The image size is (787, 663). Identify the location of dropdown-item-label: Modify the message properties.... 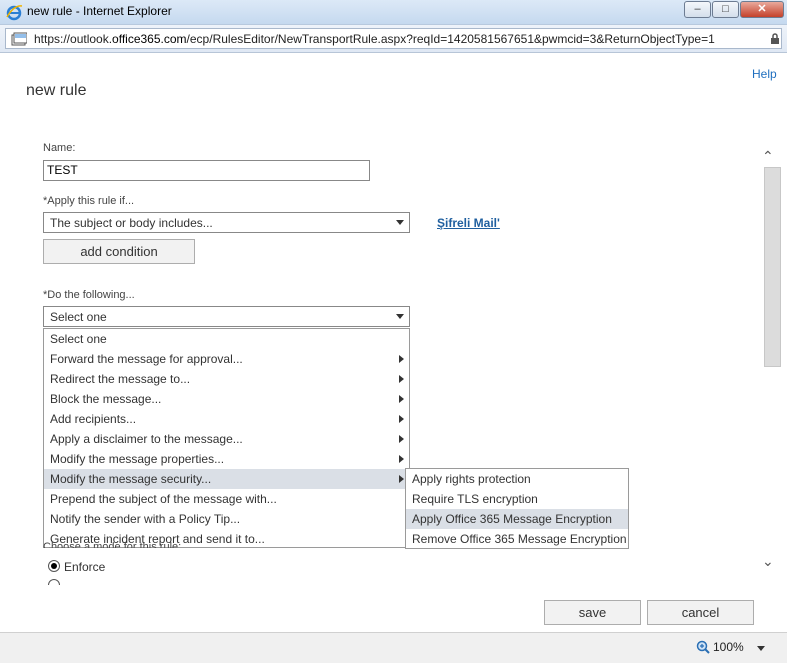
(137, 459).